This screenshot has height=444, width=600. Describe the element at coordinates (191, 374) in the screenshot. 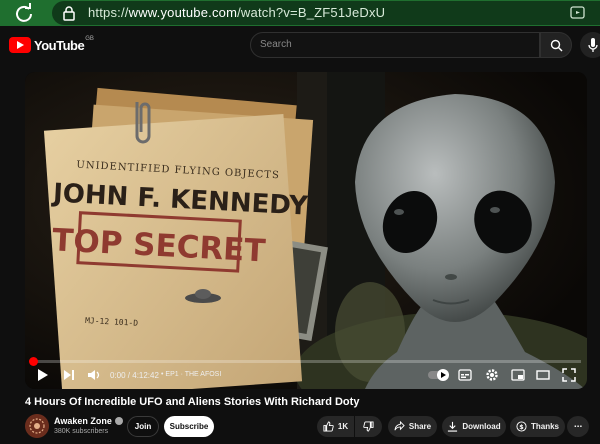

I see `chapter-title: • EP1 · THE AFOSI` at that location.